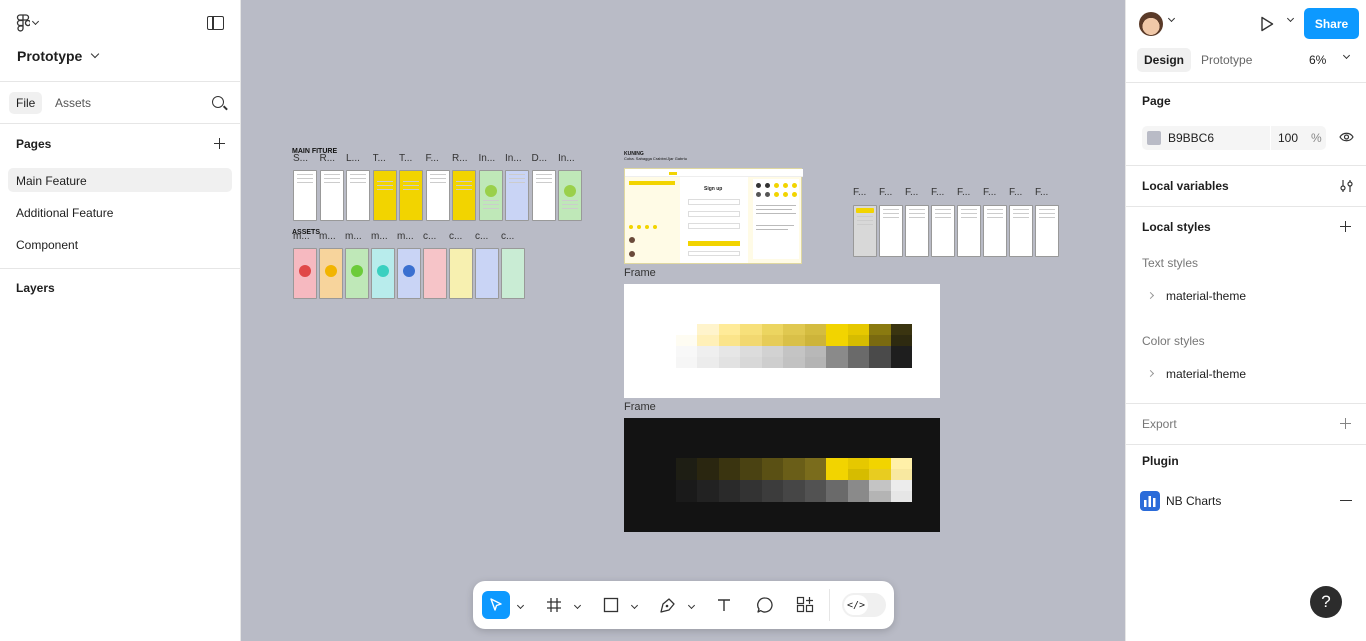 This screenshot has width=1366, height=641. What do you see at coordinates (1267, 24) in the screenshot?
I see `play-icon` at bounding box center [1267, 24].